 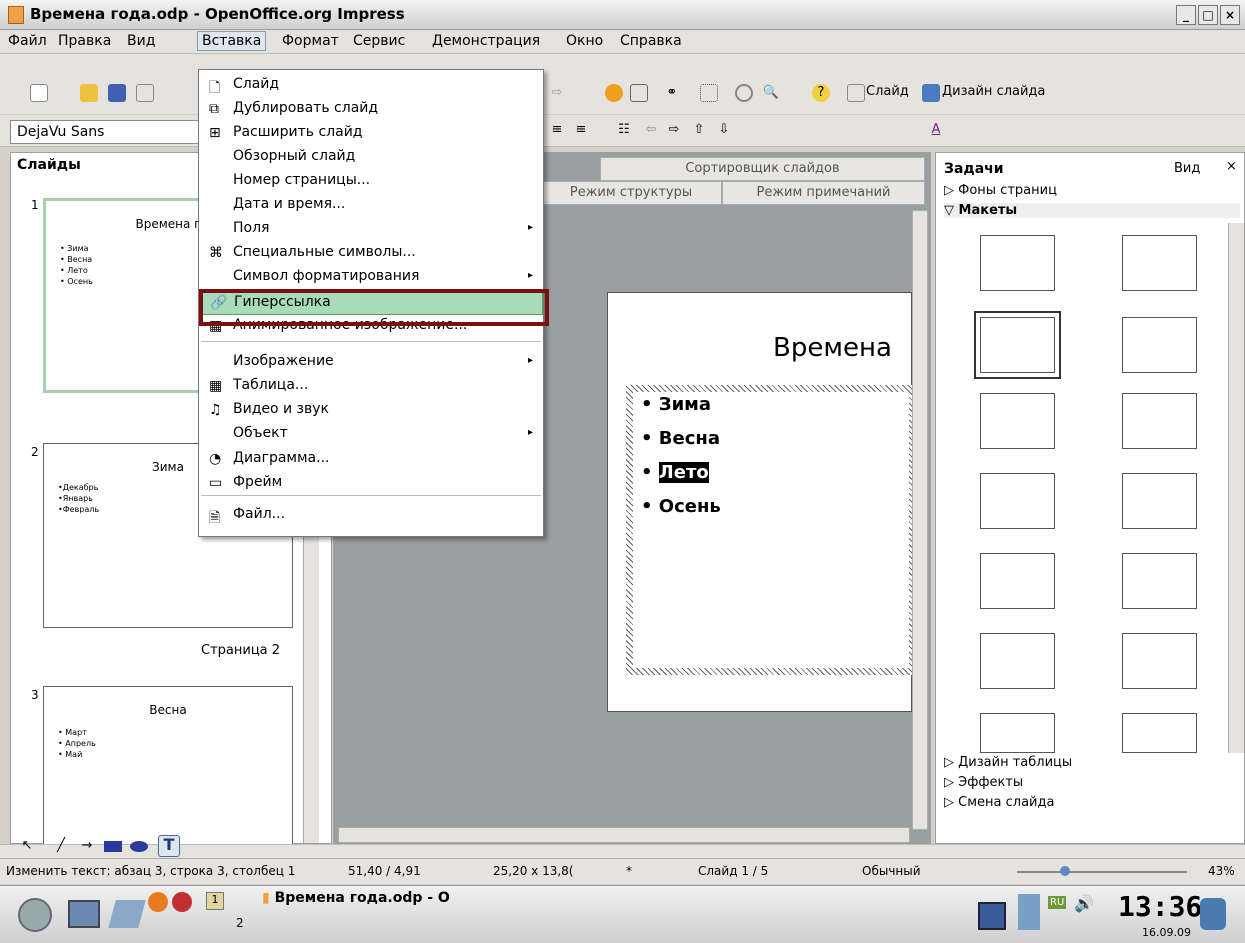 I want to click on align-justify-icon: ≡, so click(x=557, y=130).